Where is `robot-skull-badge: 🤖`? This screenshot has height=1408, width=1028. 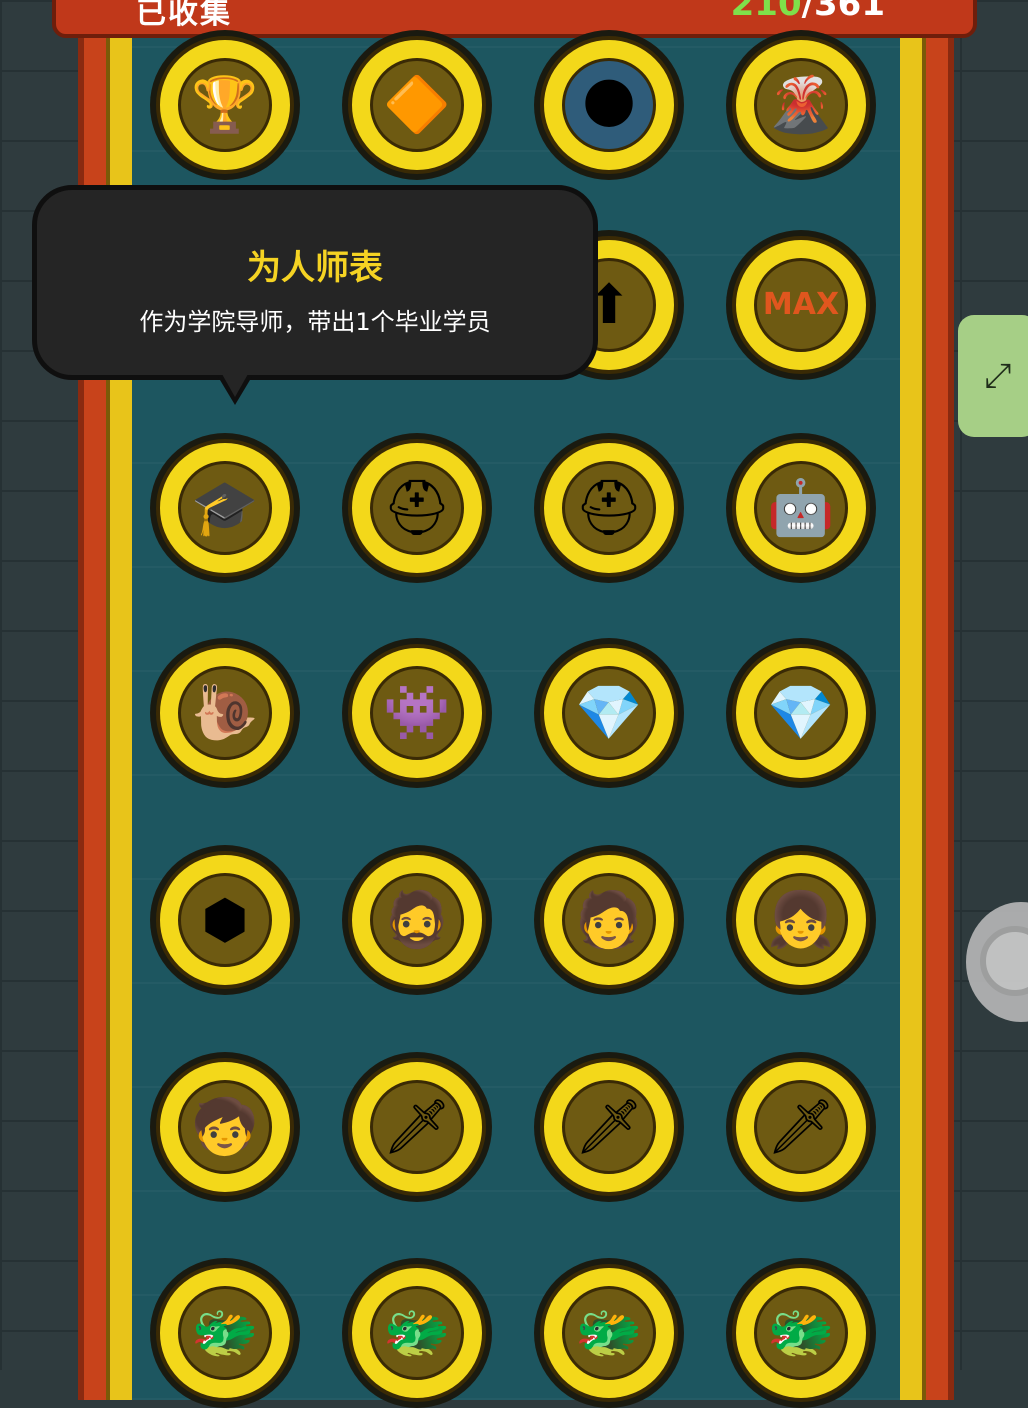
robot-skull-badge: 🤖 is located at coordinates (801, 508).